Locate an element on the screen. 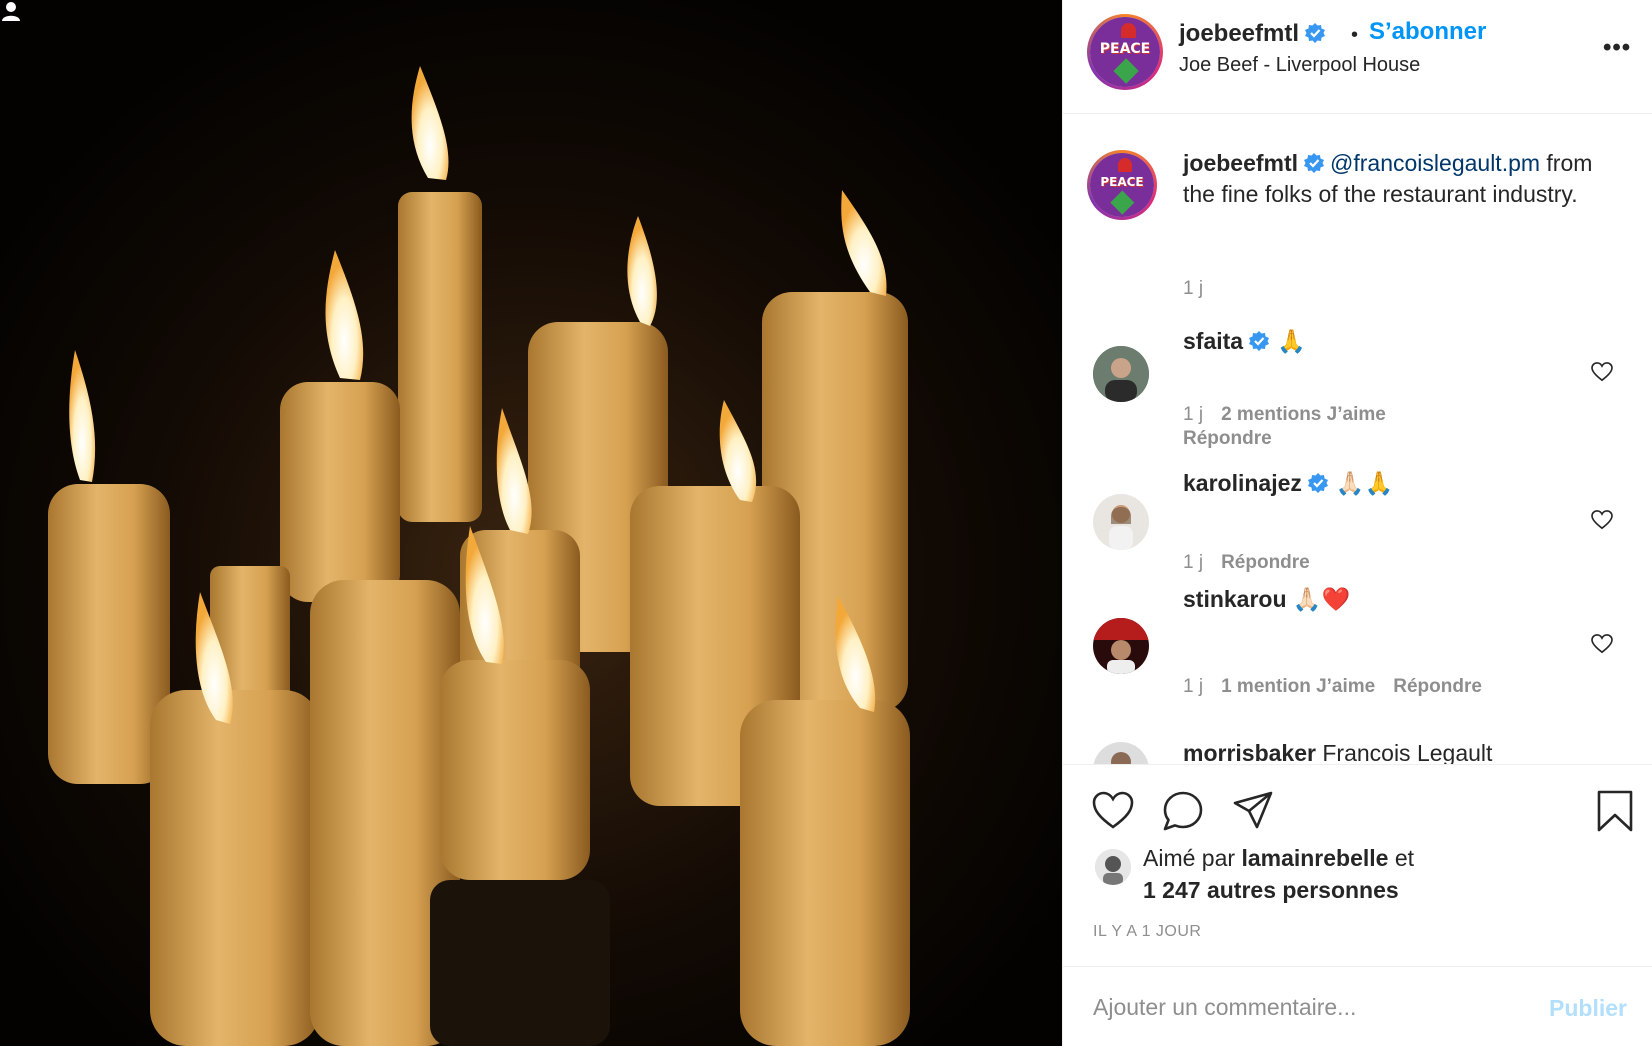 Image resolution: width=1652 pixels, height=1046 pixels. liked-by-prefix: Aimé par is located at coordinates (1189, 858).